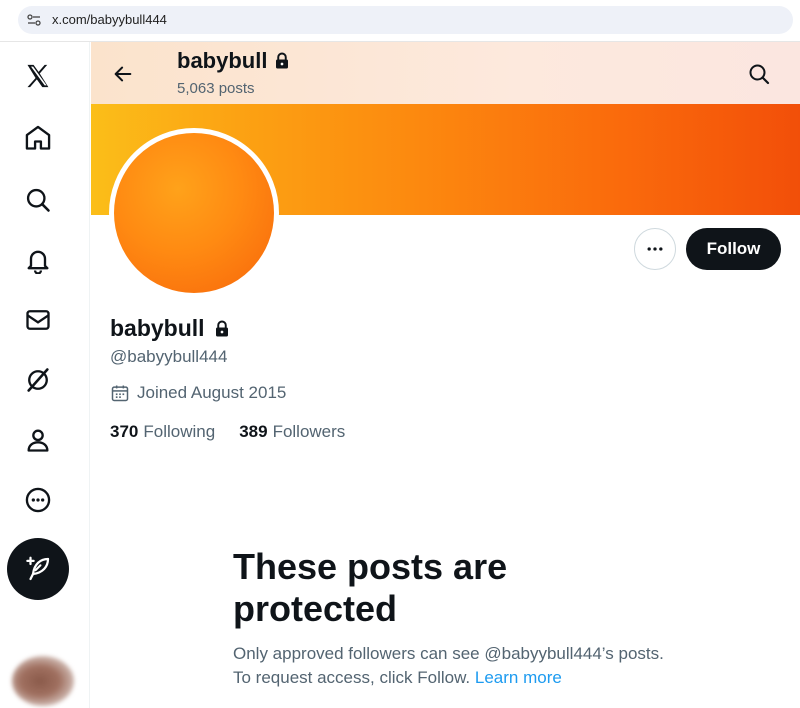  I want to click on followers-label: Followers, so click(309, 431).